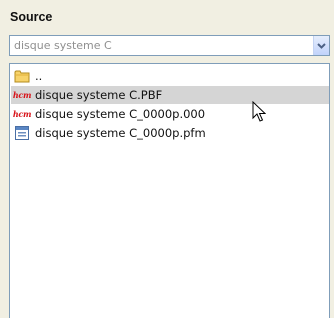 Image resolution: width=334 pixels, height=318 pixels. Describe the element at coordinates (63, 45) in the screenshot. I see `source-drive-value: disque systeme C` at that location.